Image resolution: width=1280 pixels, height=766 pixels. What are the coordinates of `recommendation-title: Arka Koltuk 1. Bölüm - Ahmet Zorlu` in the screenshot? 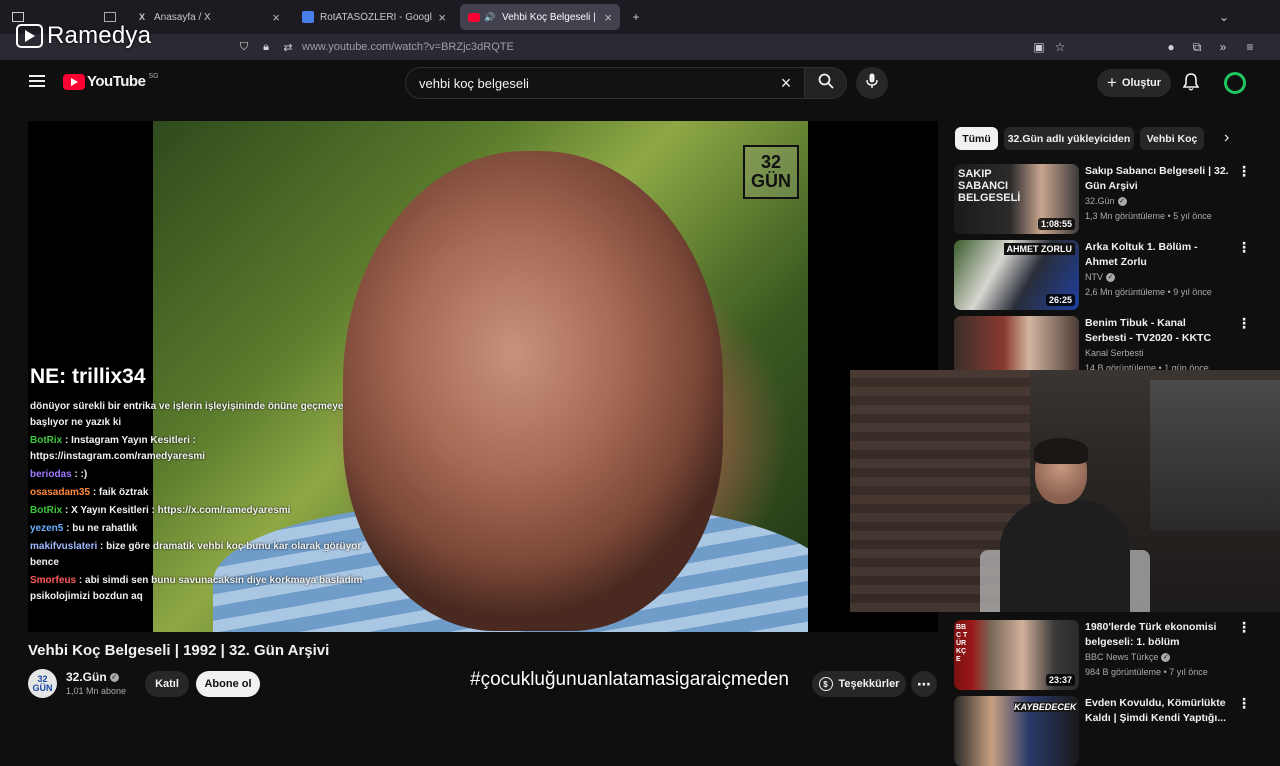 It's located at (1157, 255).